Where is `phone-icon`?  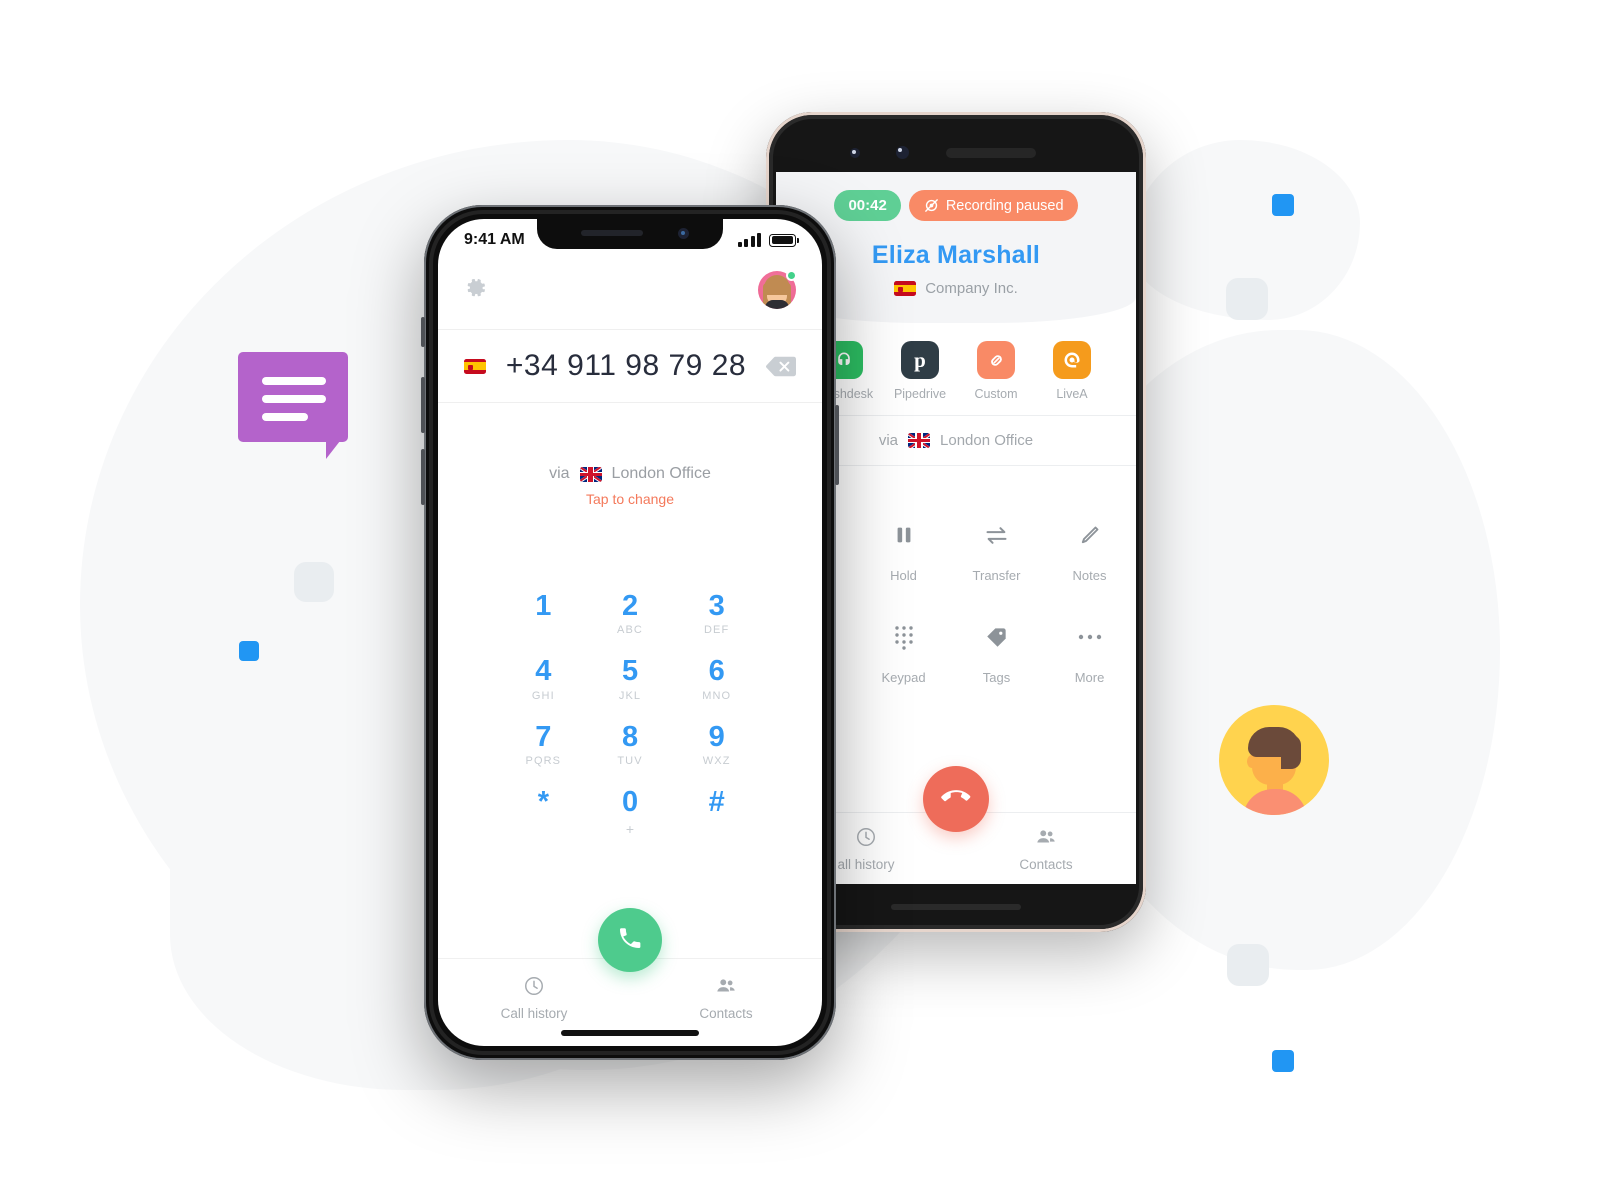 phone-icon is located at coordinates (630, 940).